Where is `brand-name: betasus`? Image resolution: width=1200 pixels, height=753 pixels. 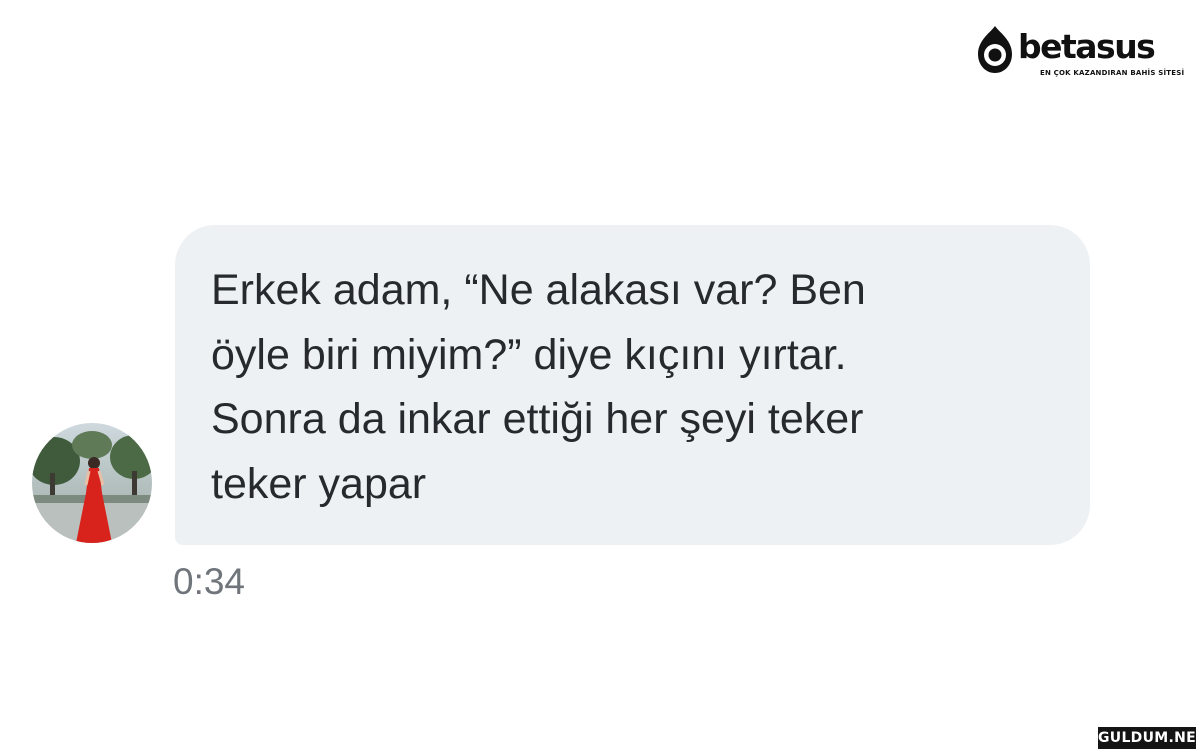
brand-name: betasus is located at coordinates (1087, 46).